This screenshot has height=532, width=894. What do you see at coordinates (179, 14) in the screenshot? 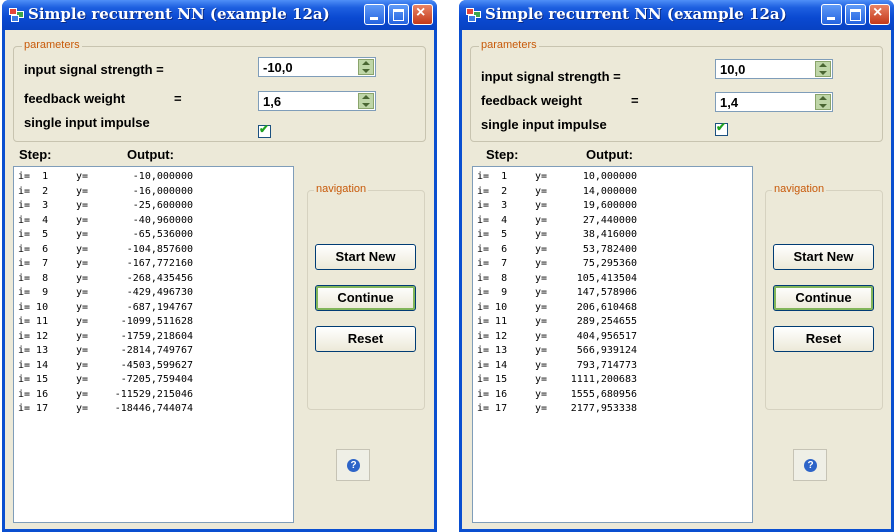
I see `window-title: Simple recurrent NN (example 12a)` at bounding box center [179, 14].